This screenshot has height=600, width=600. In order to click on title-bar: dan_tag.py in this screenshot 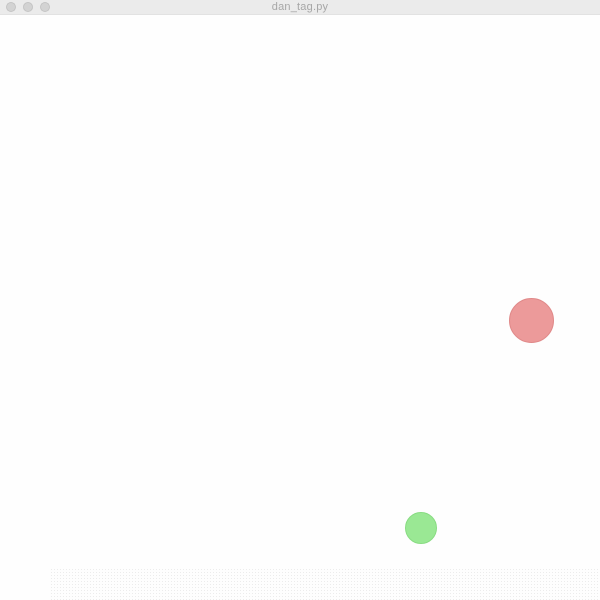, I will do `click(300, 7)`.